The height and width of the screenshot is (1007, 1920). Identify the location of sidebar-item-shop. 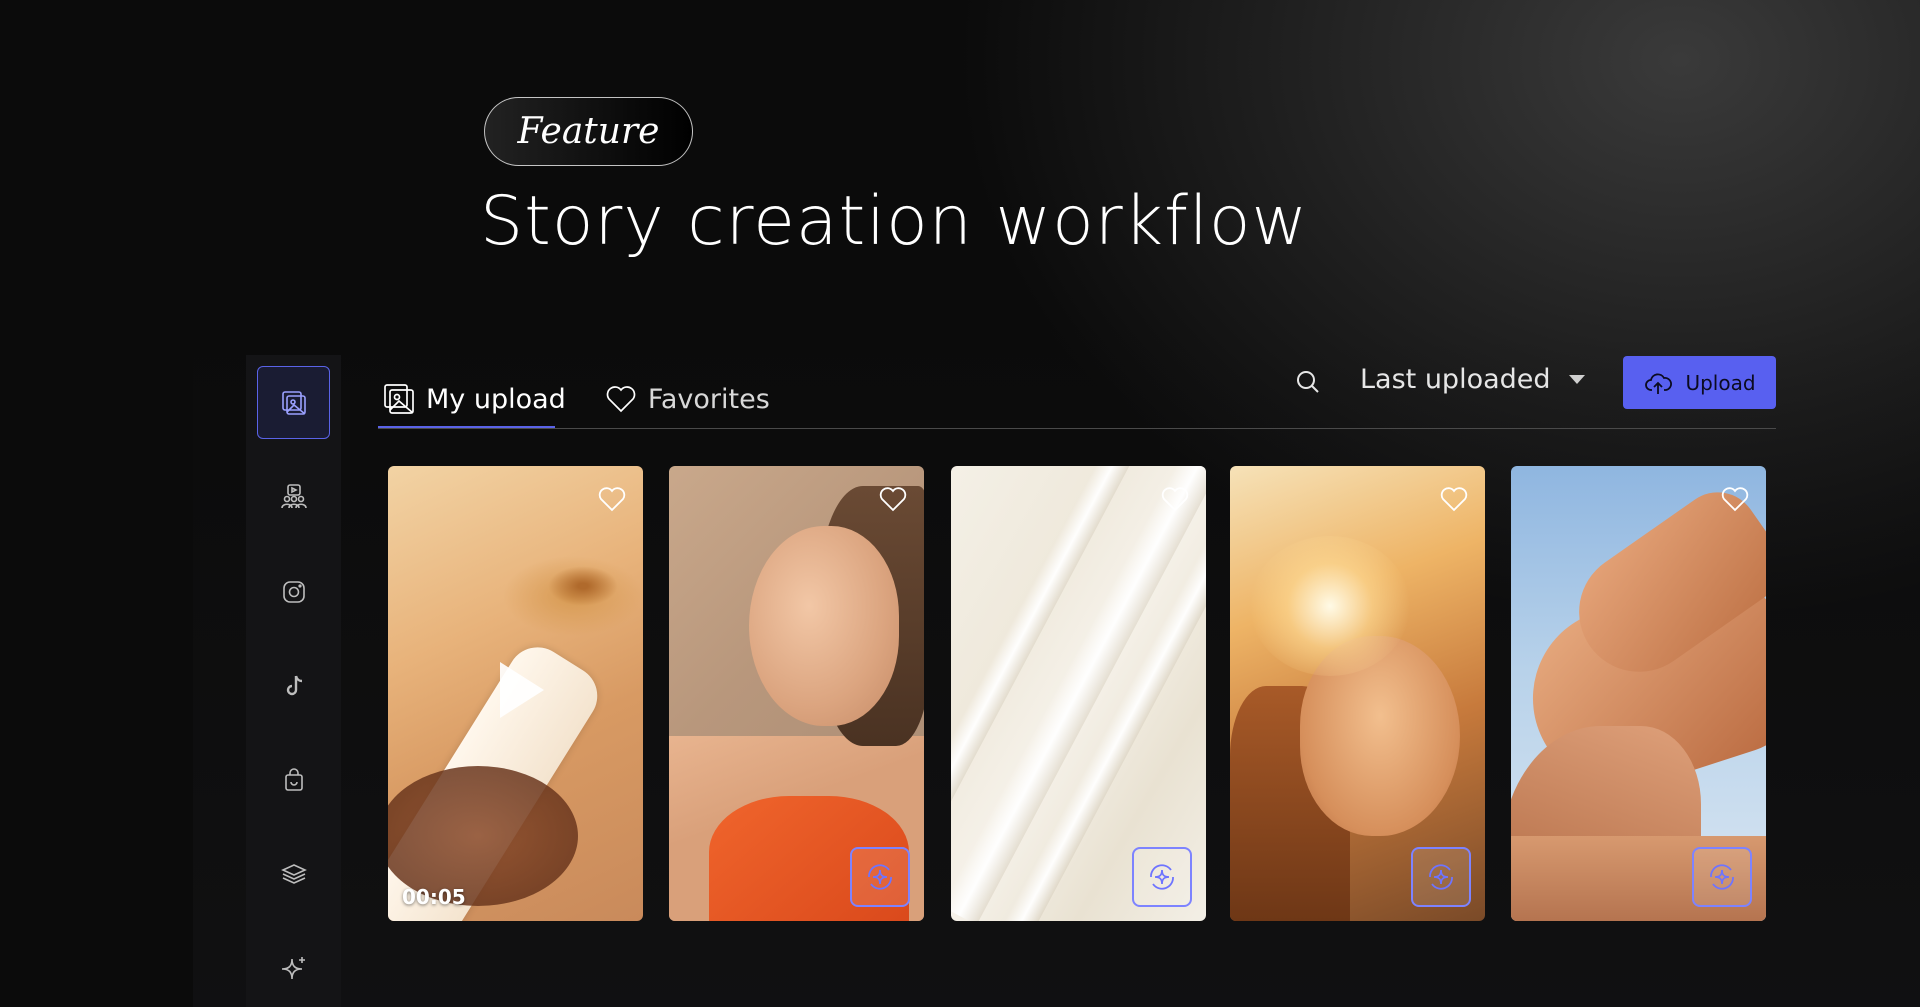
(293, 779).